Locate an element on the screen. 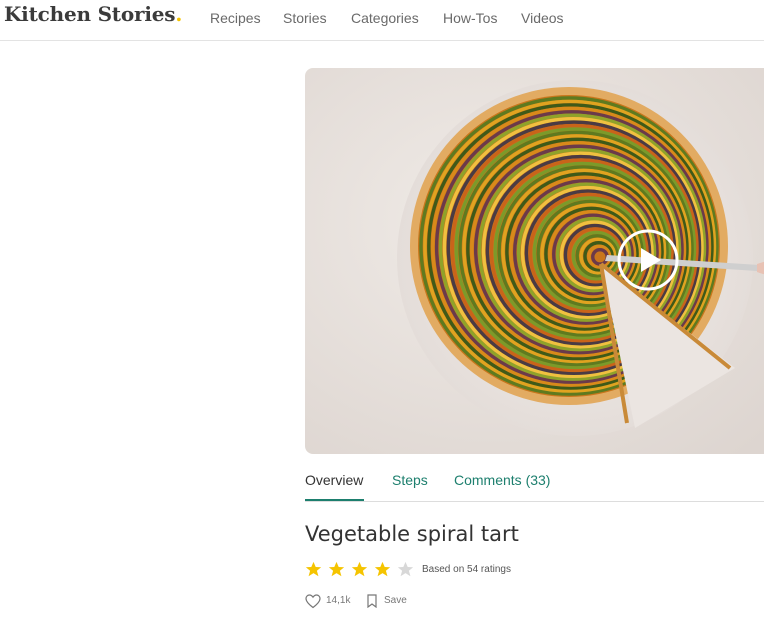  tab-steps: Steps is located at coordinates (410, 480).